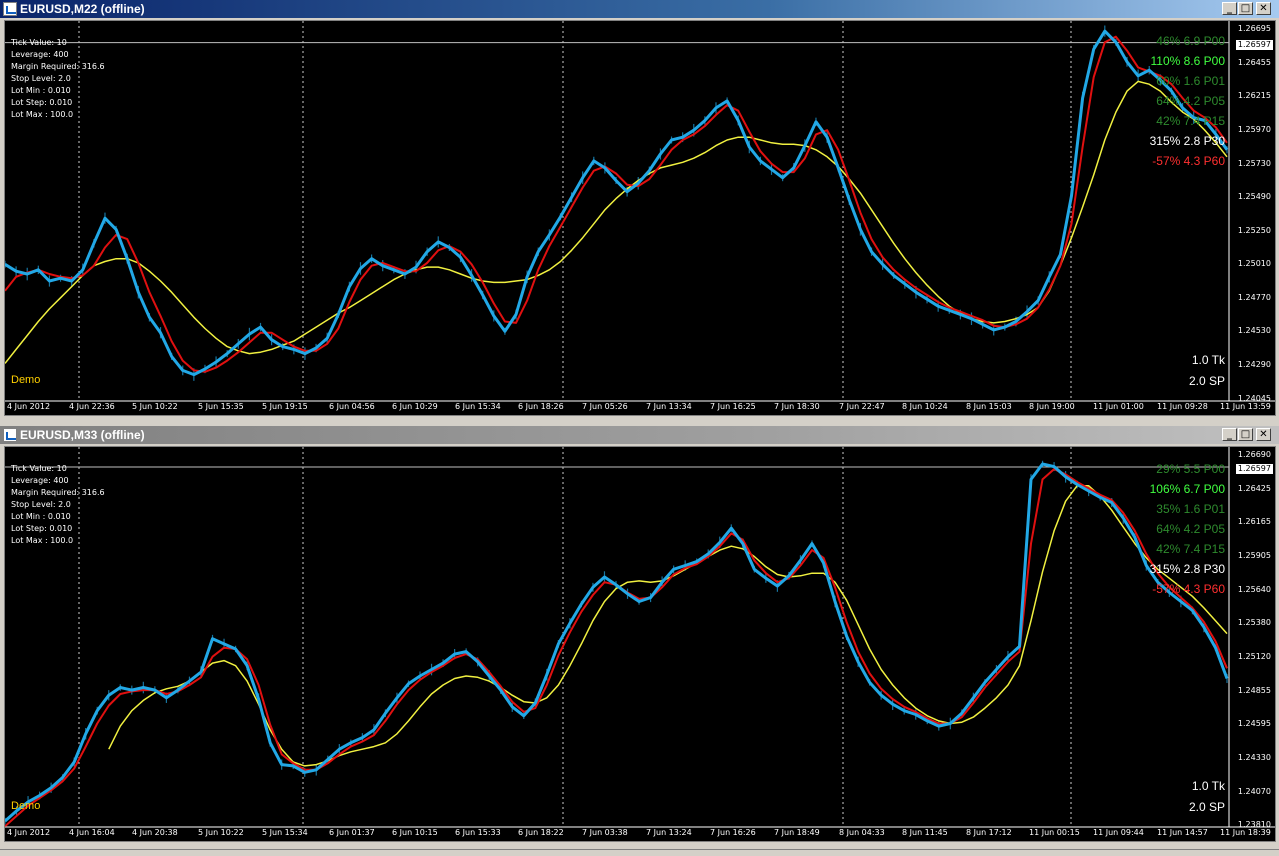 This screenshot has height=856, width=1279. I want to click on time-tick-label: 8 Jun 15:03, so click(989, 406).